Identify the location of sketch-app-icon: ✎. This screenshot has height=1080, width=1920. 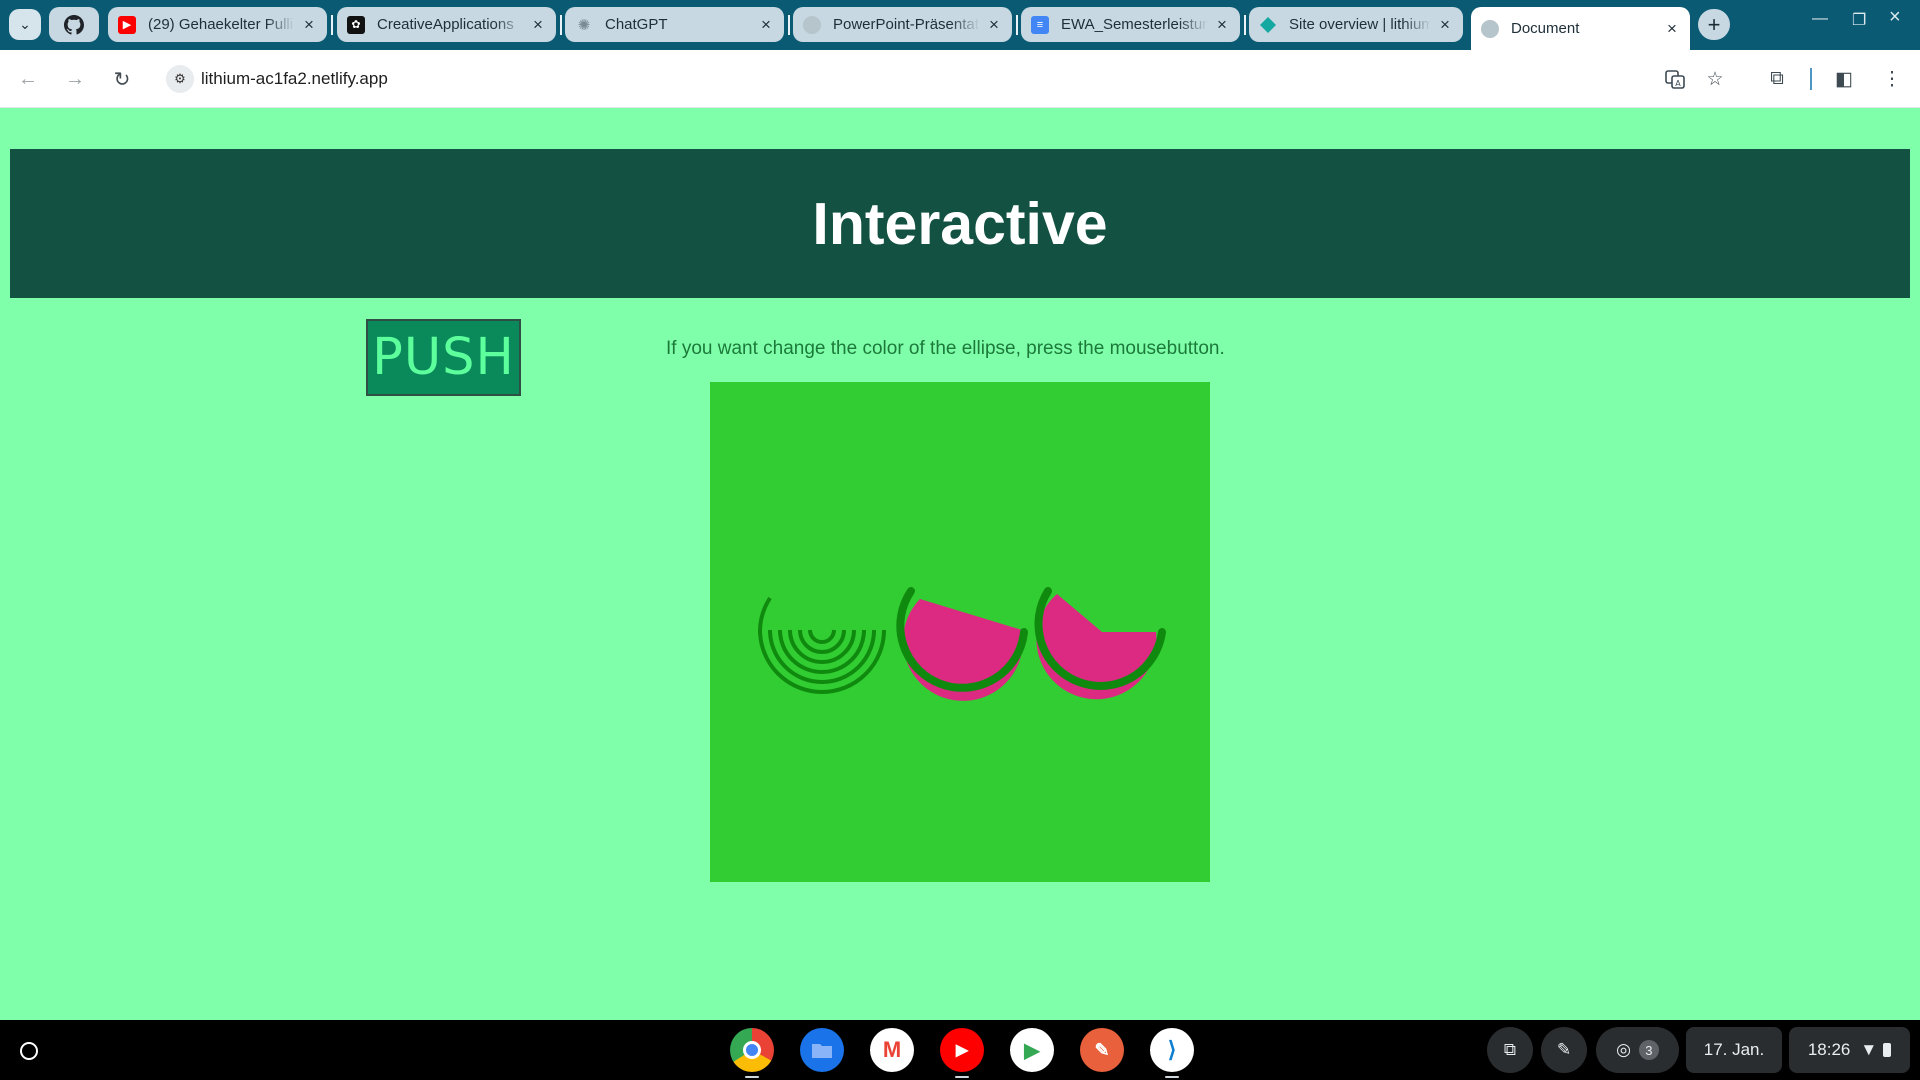
(1102, 1050).